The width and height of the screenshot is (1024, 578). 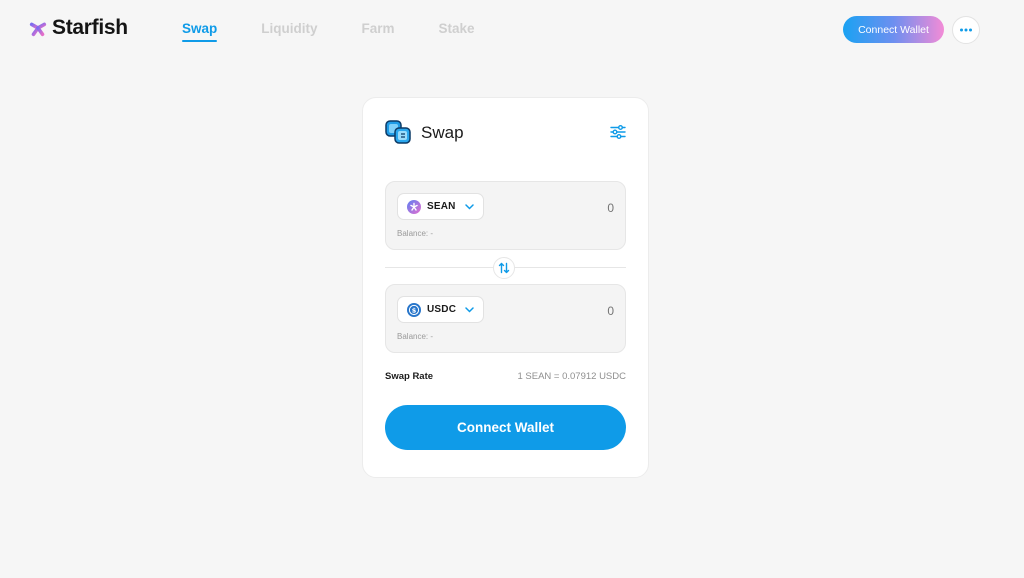 I want to click on ellipsis-icon, so click(x=966, y=30).